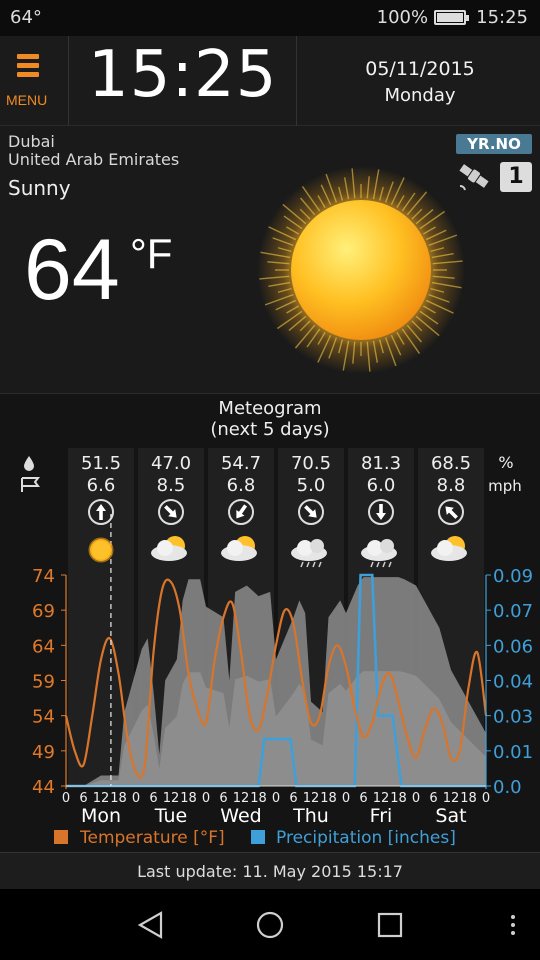 The width and height of the screenshot is (540, 960). I want to click on humidity-value: 70.5, so click(311, 463).